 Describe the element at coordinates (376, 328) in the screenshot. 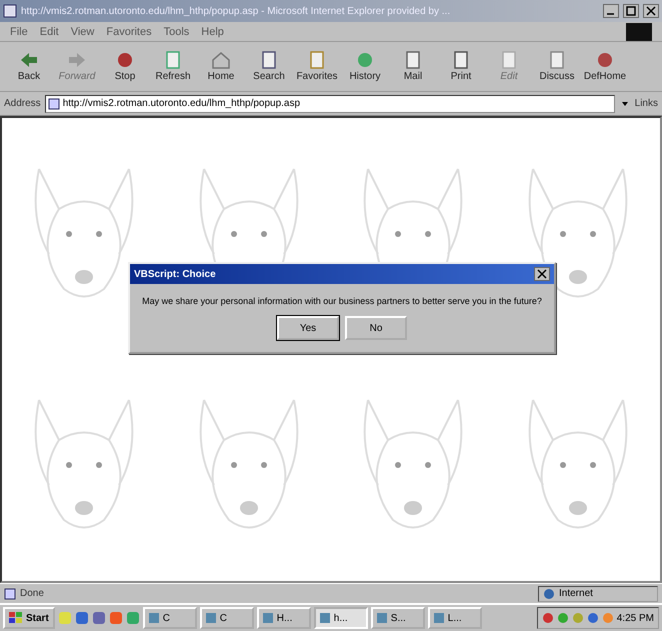

I see `dialog-button: No` at that location.